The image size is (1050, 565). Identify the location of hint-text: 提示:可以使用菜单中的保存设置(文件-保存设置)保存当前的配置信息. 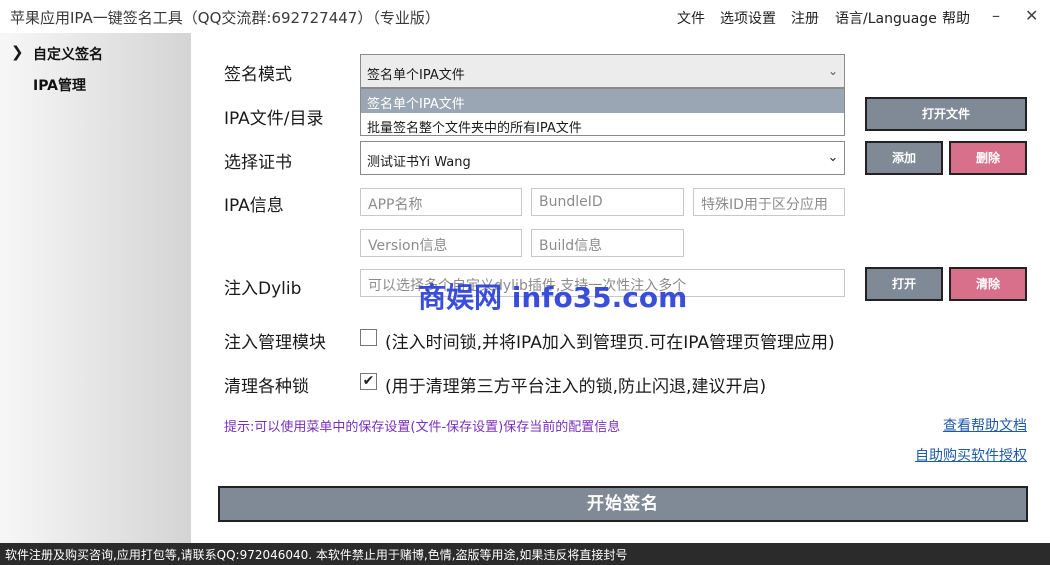
(422, 427).